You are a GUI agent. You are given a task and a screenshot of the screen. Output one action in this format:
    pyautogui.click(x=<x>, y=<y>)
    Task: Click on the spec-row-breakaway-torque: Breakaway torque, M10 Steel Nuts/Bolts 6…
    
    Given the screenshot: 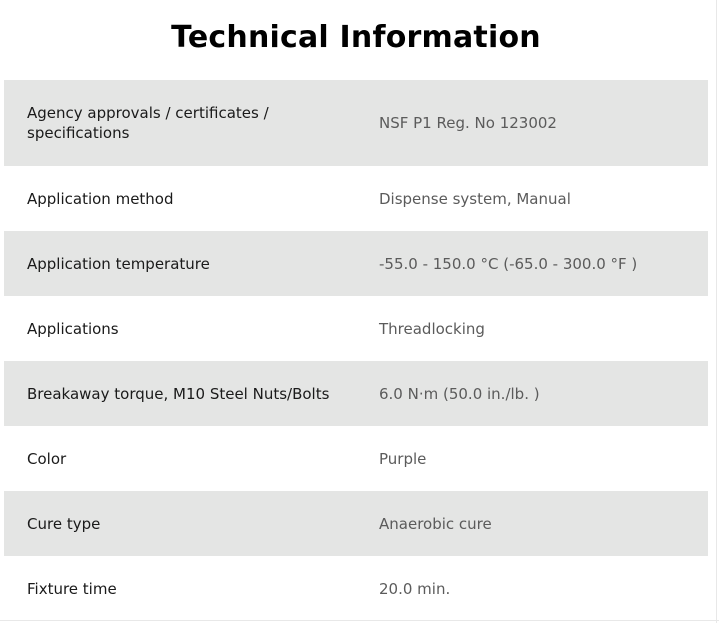 What is the action you would take?
    pyautogui.click(x=356, y=393)
    